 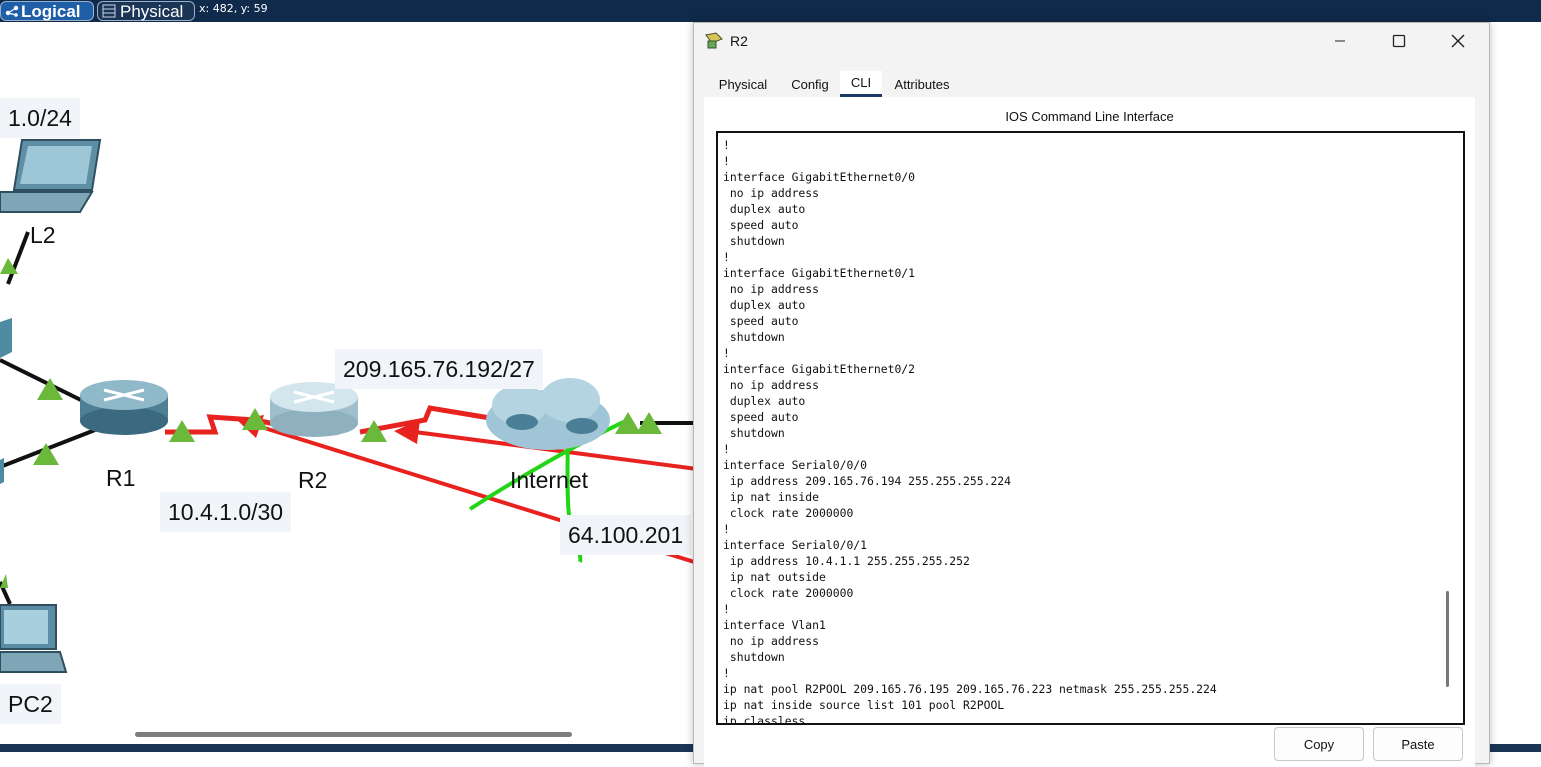 What do you see at coordinates (922, 84) in the screenshot?
I see `tab-attributes: Attributes` at bounding box center [922, 84].